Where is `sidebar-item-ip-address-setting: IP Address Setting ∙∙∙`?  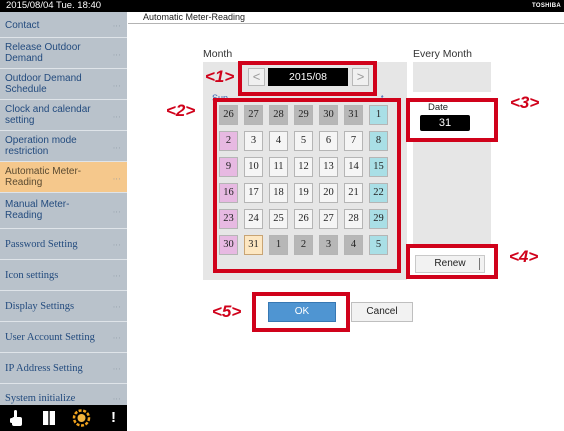 sidebar-item-ip-address-setting: IP Address Setting ∙∙∙ is located at coordinates (63, 368).